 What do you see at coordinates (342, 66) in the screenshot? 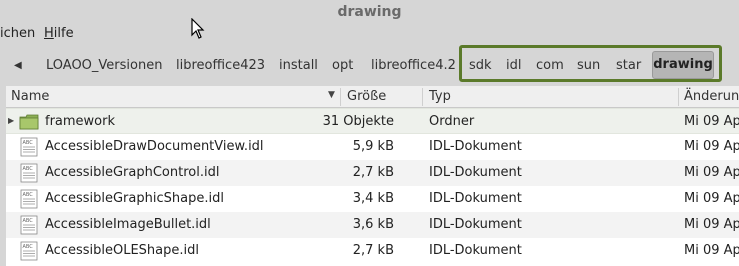
I see `crumb-opt: opt` at bounding box center [342, 66].